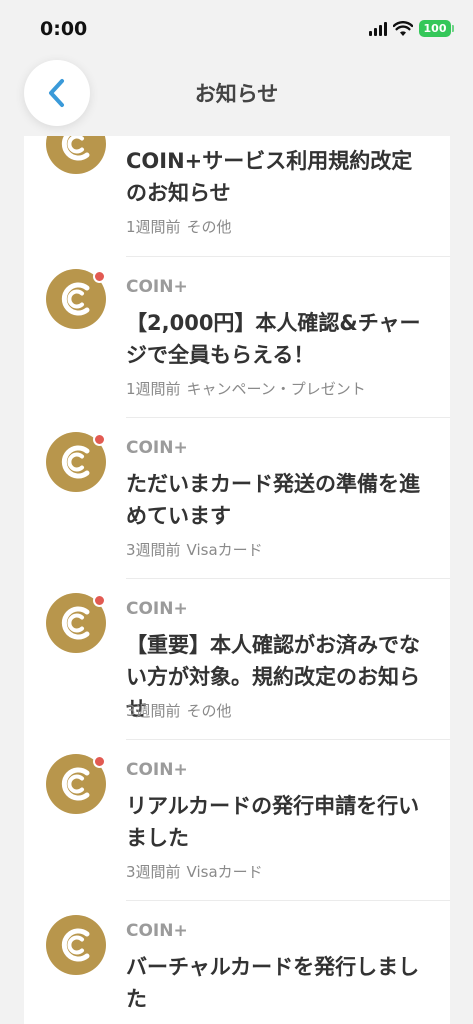 The image size is (473, 1024). What do you see at coordinates (436, 28) in the screenshot?
I see `battery-icon: 100` at bounding box center [436, 28].